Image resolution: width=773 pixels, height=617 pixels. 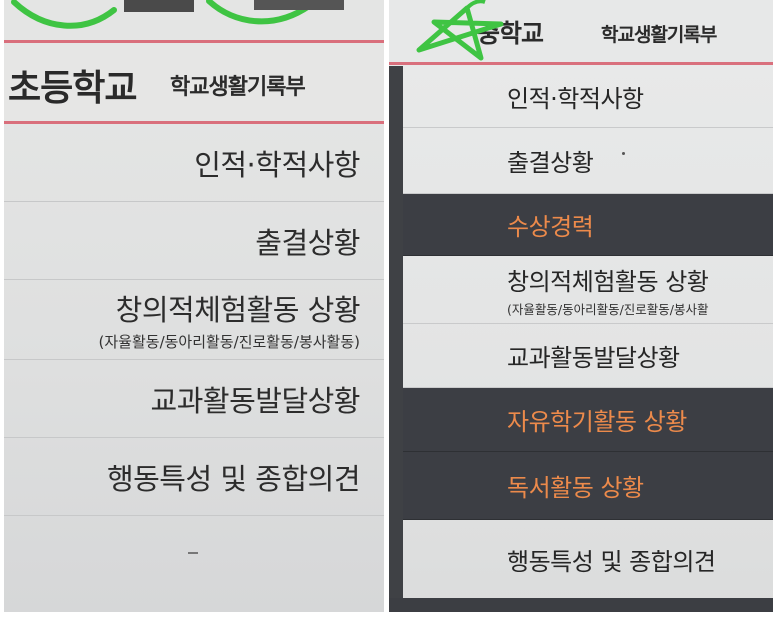 What do you see at coordinates (460, 30) in the screenshot?
I see `green-star-scribble` at bounding box center [460, 30].